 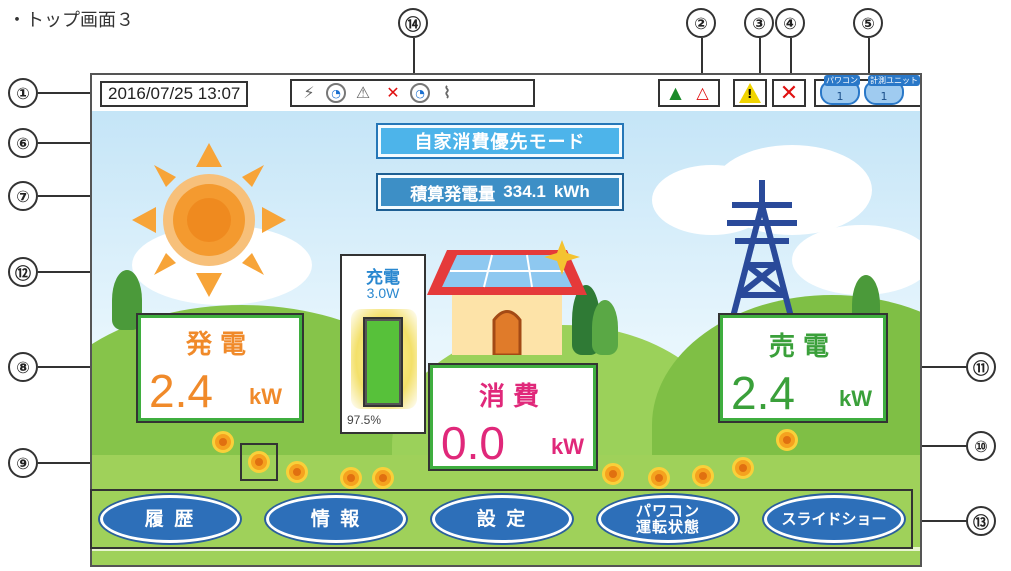 I want to click on flower-status-indicator, so click(x=259, y=462).